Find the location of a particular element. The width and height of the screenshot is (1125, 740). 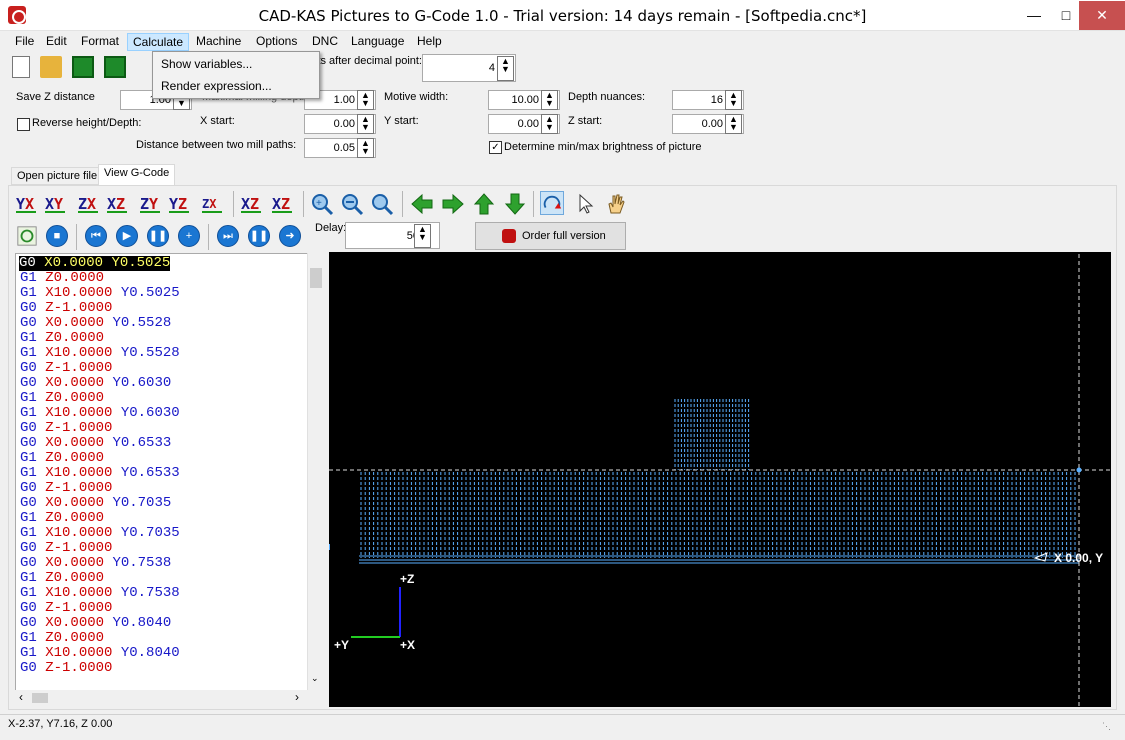

tab-open-picture: Open picture file is located at coordinates (57, 176).